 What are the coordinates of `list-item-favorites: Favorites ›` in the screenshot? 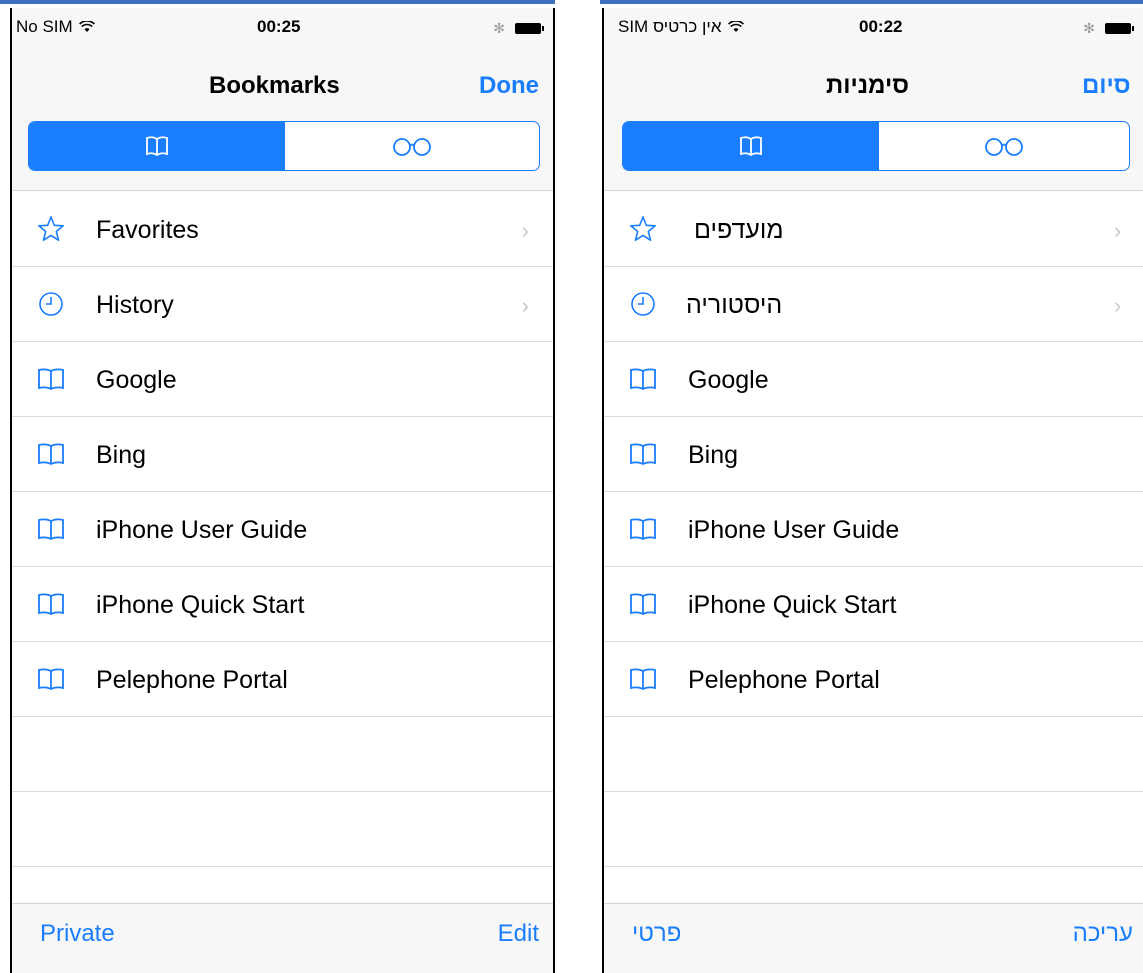 It's located at (282, 229).